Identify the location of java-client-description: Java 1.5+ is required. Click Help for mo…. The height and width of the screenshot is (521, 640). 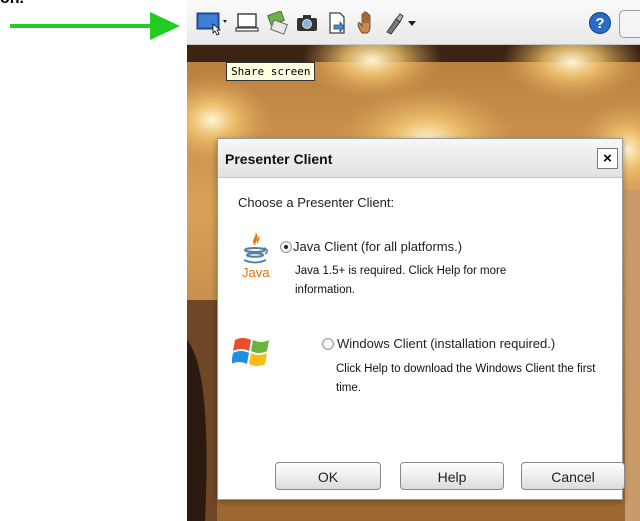
(401, 280).